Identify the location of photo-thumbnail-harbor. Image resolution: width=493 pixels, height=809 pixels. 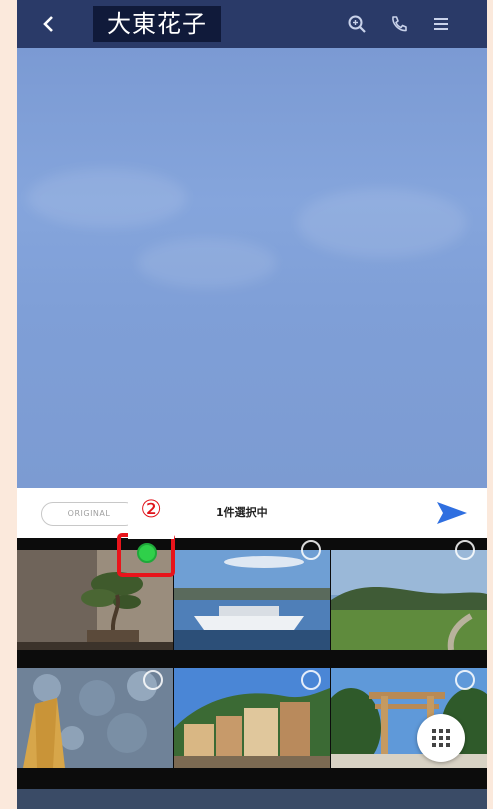
(252, 600).